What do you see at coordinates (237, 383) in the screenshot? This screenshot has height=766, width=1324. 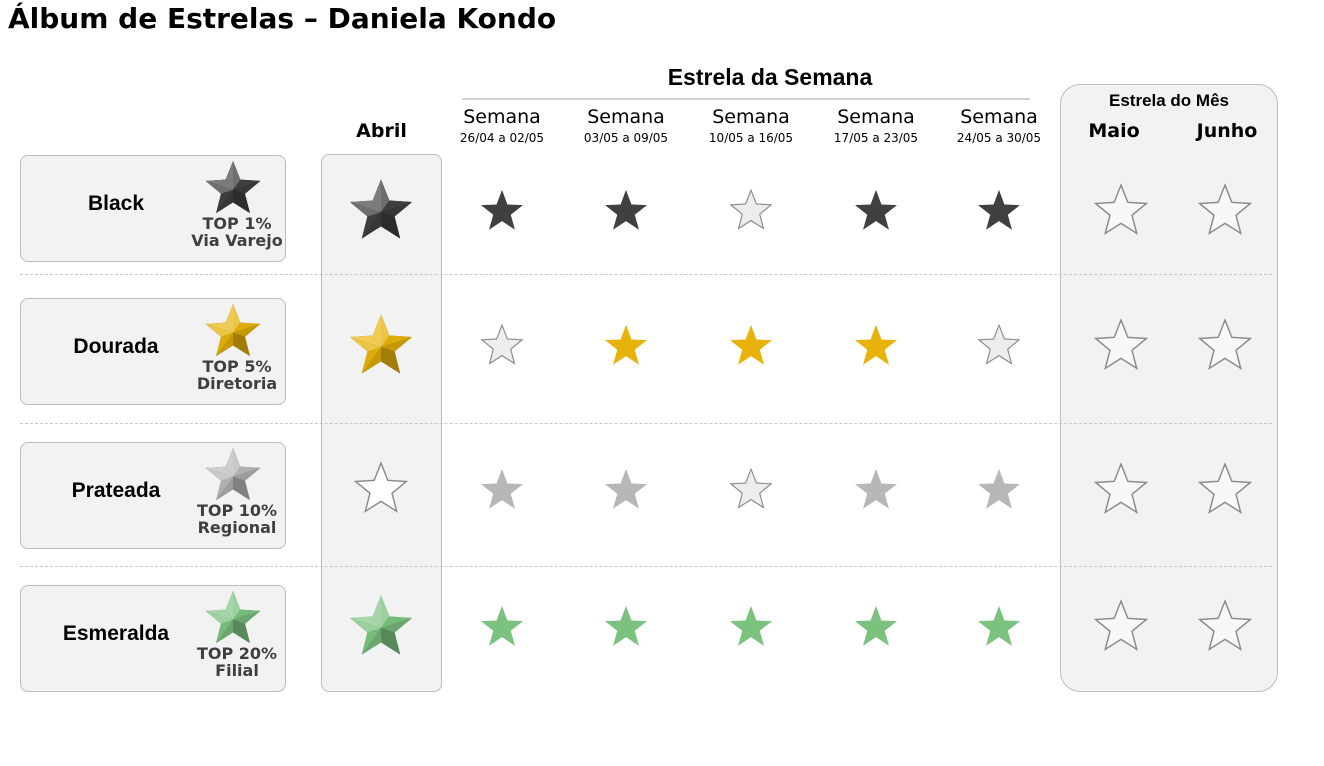 I see `rank-scope: Diretoria` at bounding box center [237, 383].